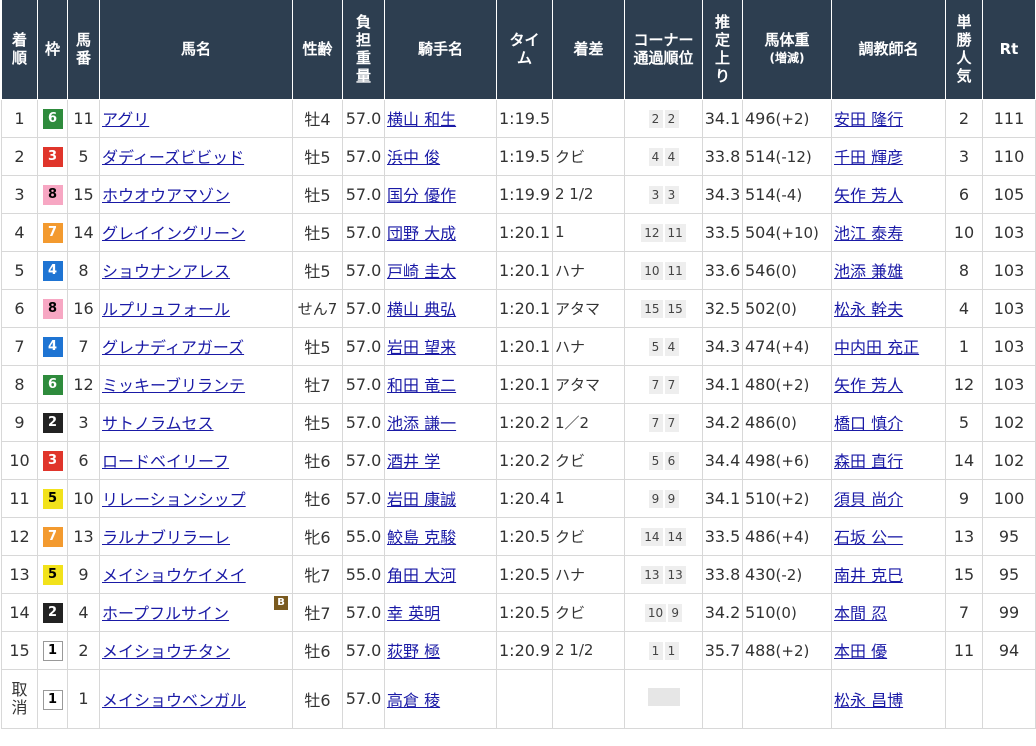 This screenshot has height=746, width=1036. Describe the element at coordinates (524, 194) in the screenshot. I see `time-cell: 1:19.9` at that location.